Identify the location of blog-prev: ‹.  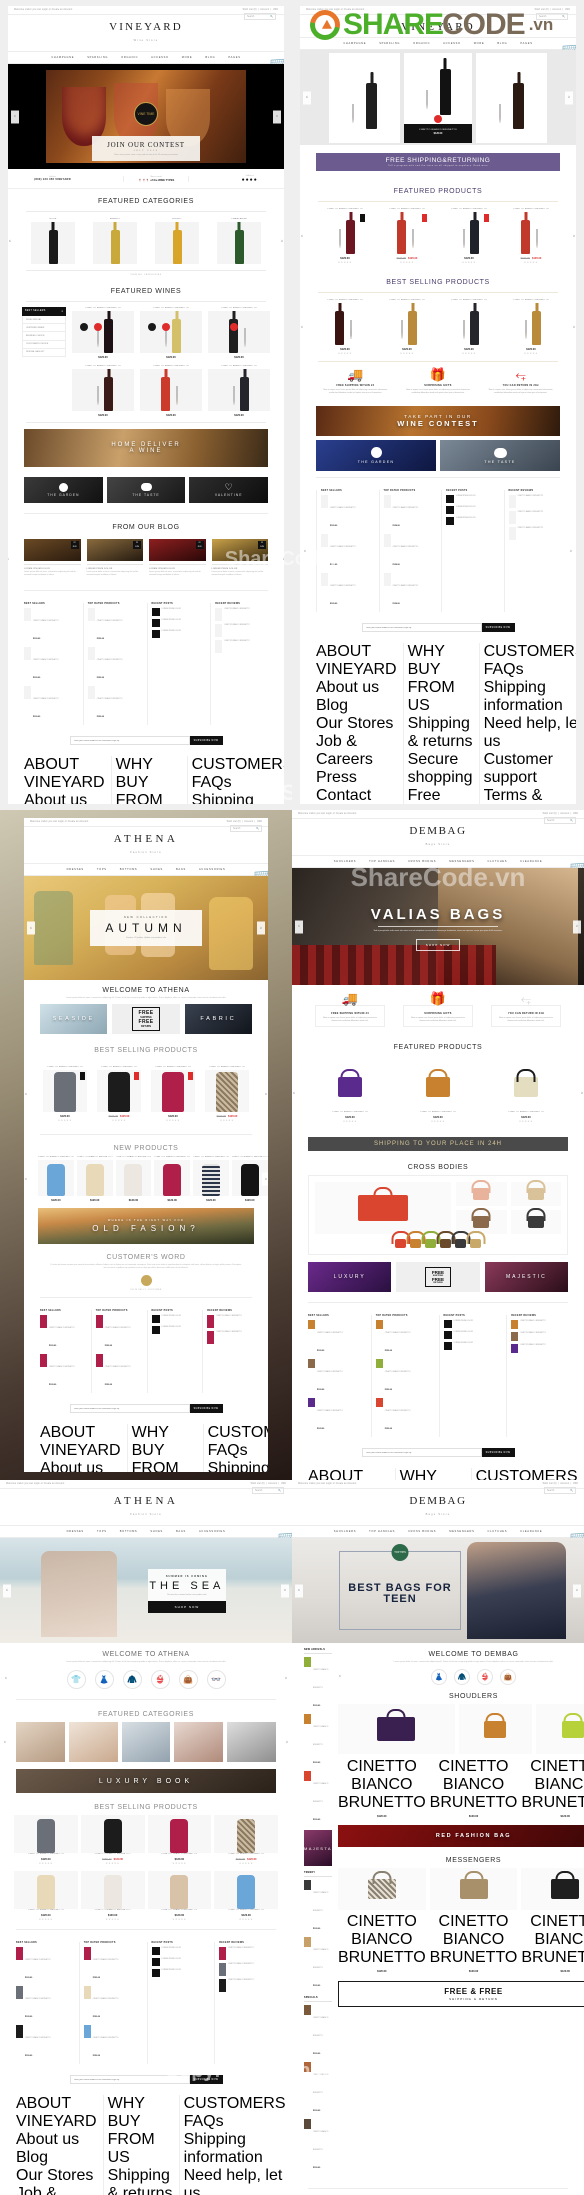
(10, 560).